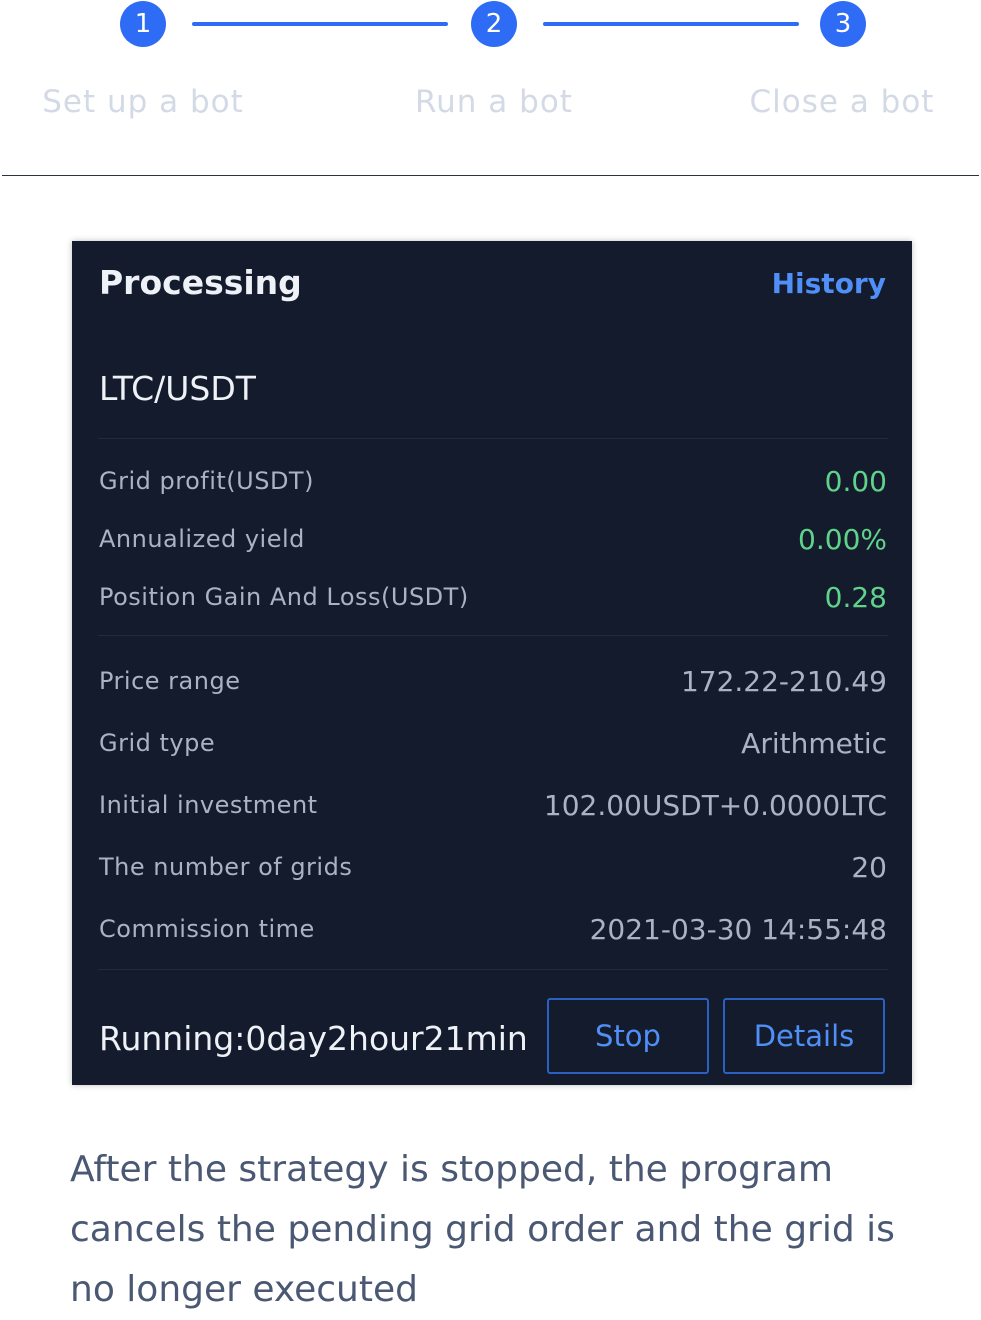 The image size is (981, 1320). What do you see at coordinates (494, 102) in the screenshot?
I see `step-2-label: Run a bot` at bounding box center [494, 102].